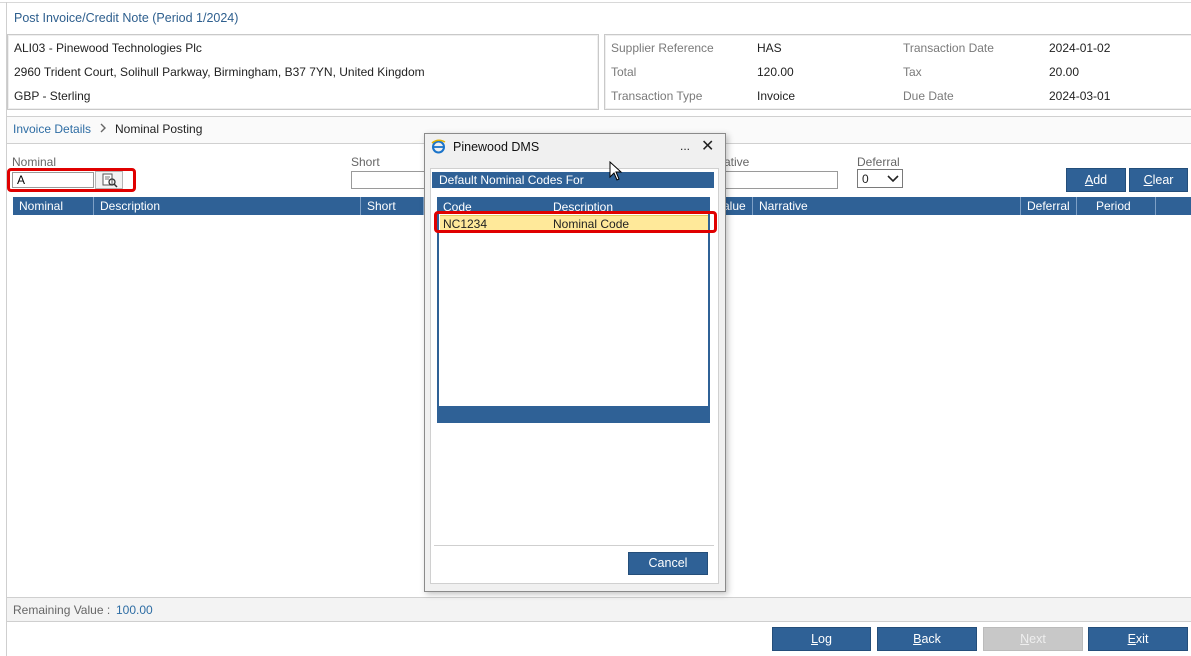 This screenshot has width=1191, height=656. Describe the element at coordinates (893, 179) in the screenshot. I see `chevron-down-icon` at that location.